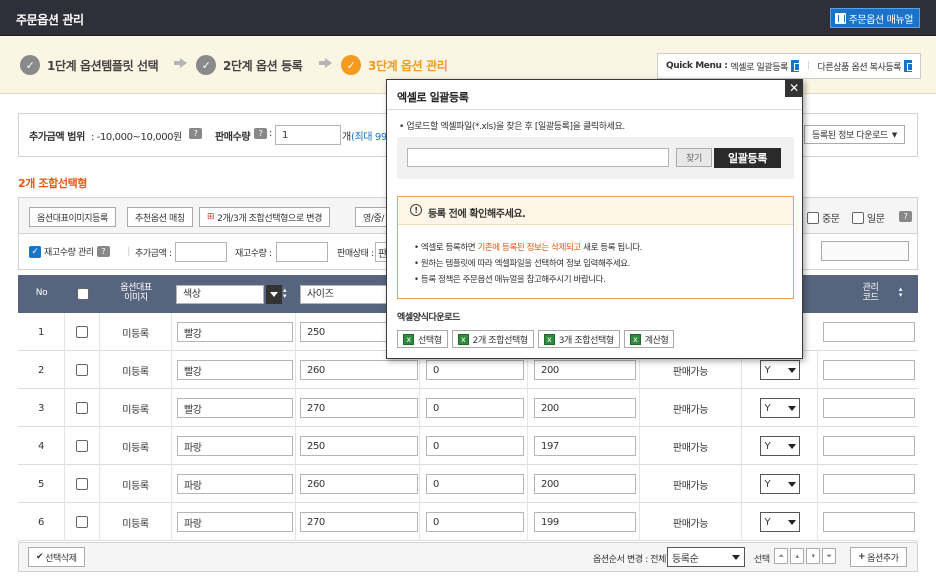 This screenshot has width=936, height=585. Describe the element at coordinates (759, 66) in the screenshot. I see `quick-excel-upload-link: 엑셀로 일괄등록` at that location.